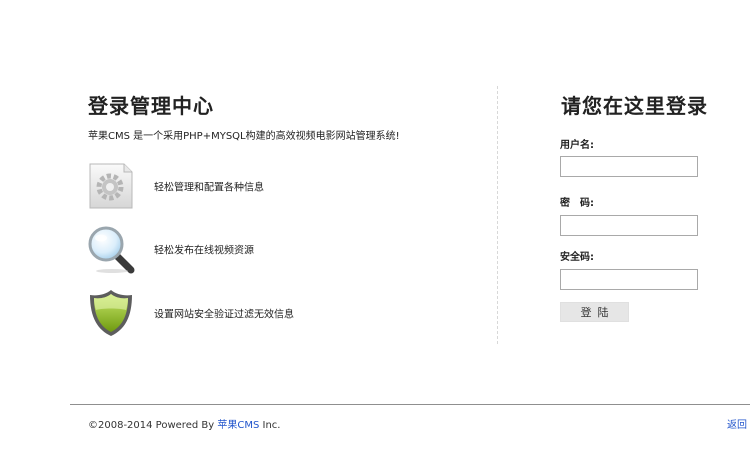 The image size is (750, 469). Describe the element at coordinates (577, 257) in the screenshot. I see `security-code-label: 安全码:` at that location.